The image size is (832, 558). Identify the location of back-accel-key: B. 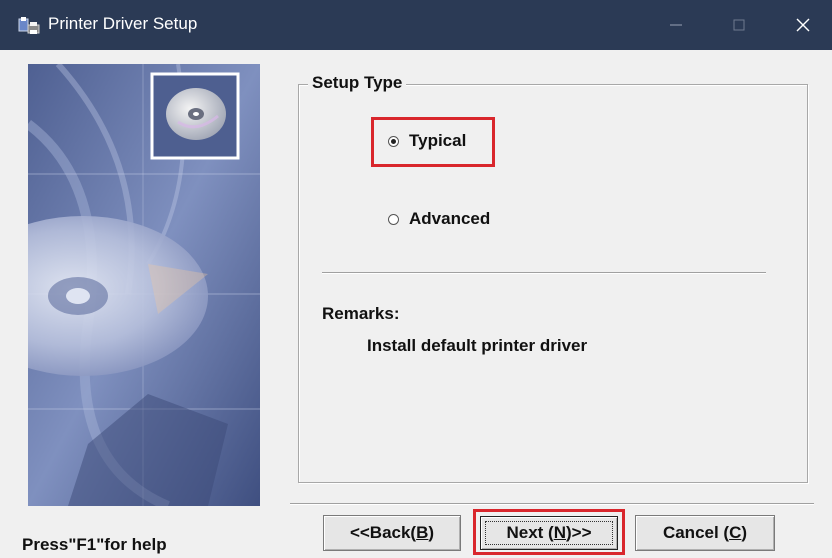
(422, 532).